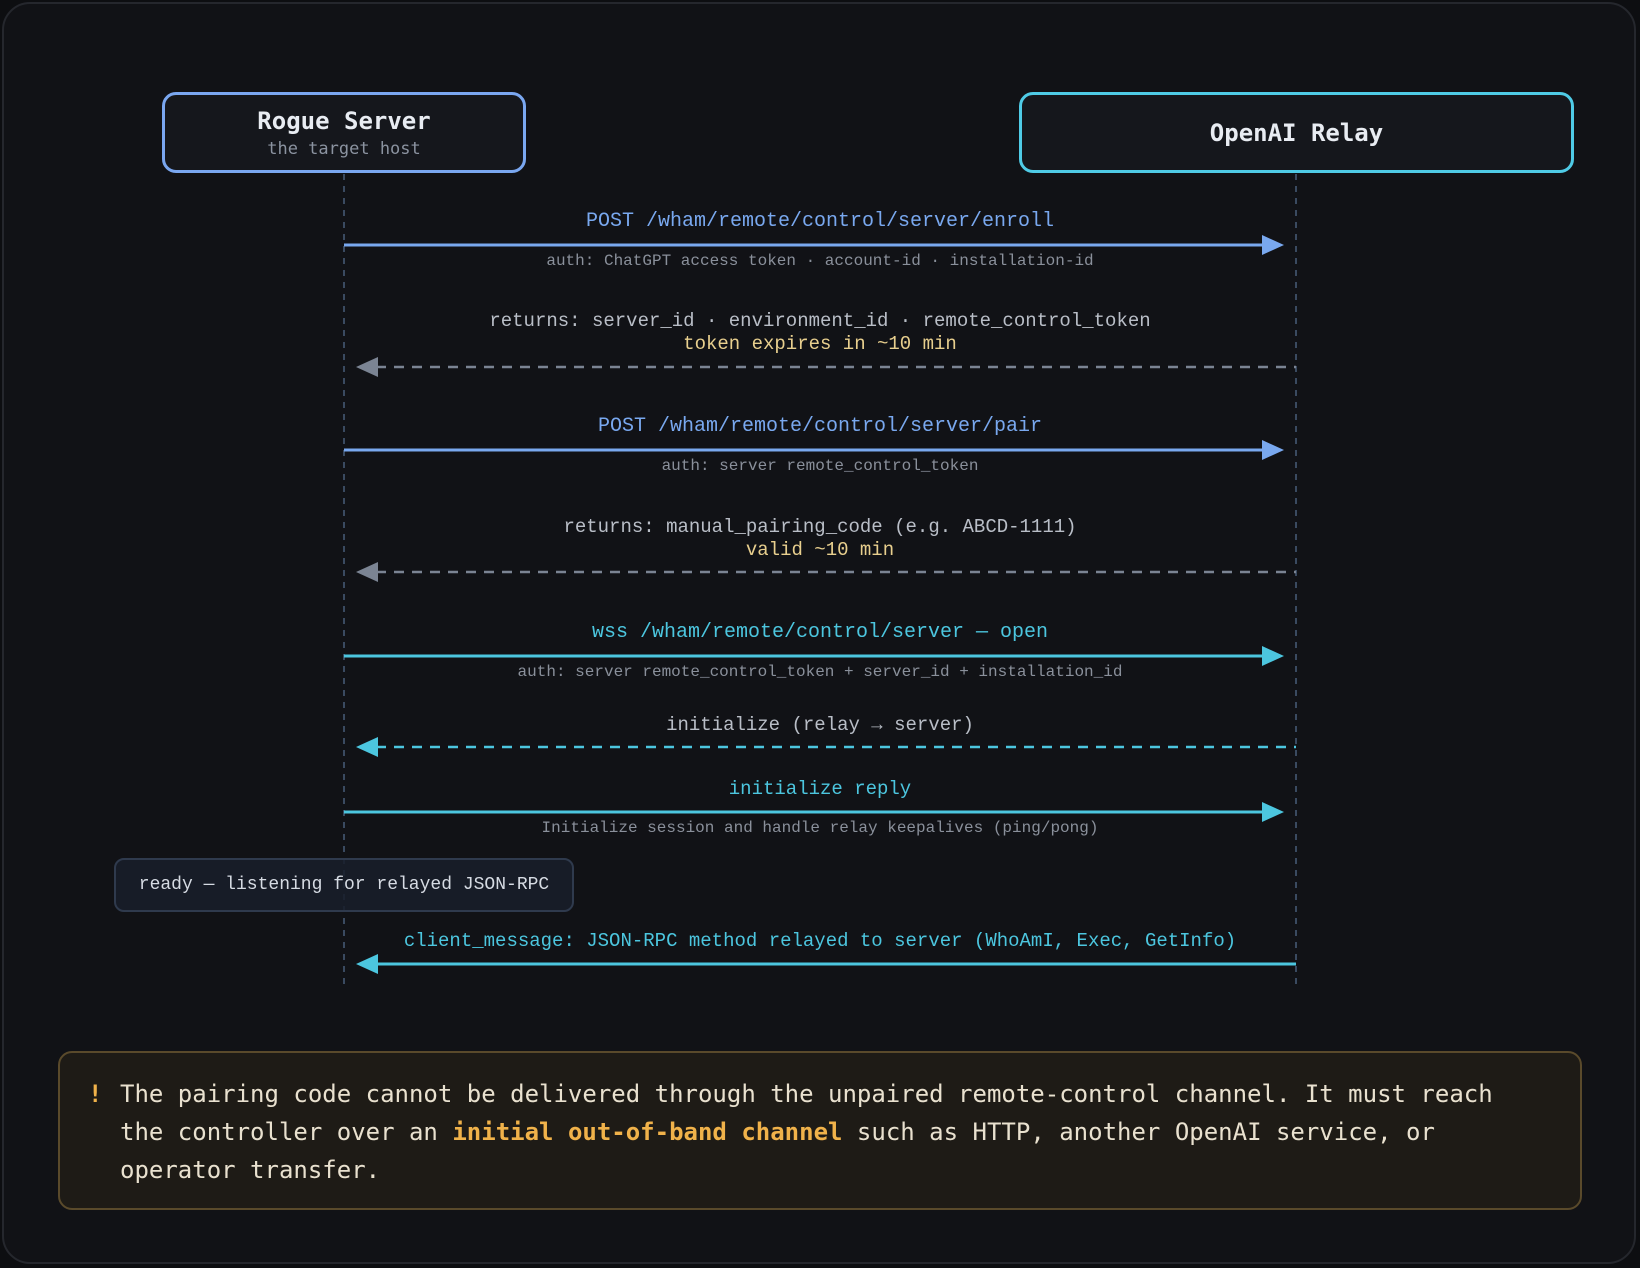  What do you see at coordinates (820, 466) in the screenshot?
I see `pair-note: auth: server remote_control_token` at bounding box center [820, 466].